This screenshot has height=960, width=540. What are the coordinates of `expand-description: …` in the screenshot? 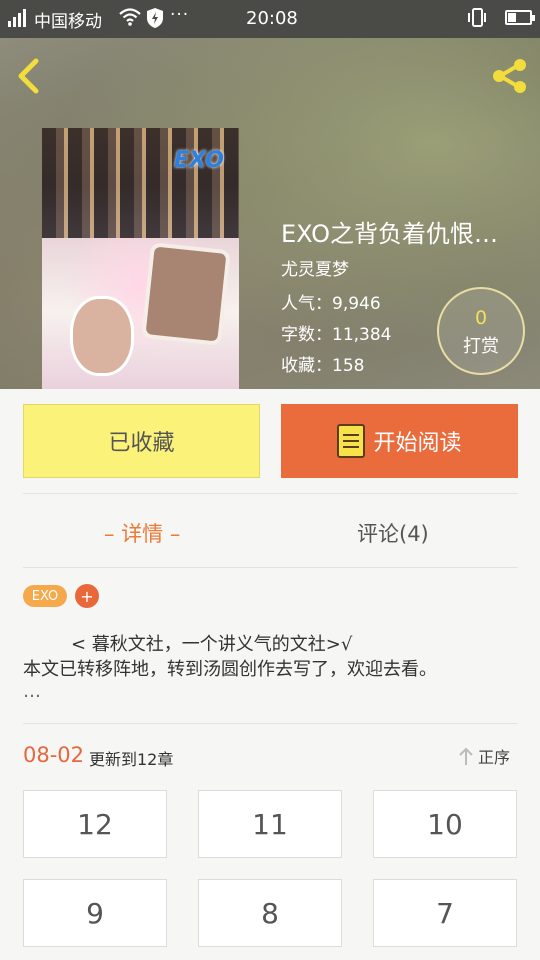 It's located at (273, 692).